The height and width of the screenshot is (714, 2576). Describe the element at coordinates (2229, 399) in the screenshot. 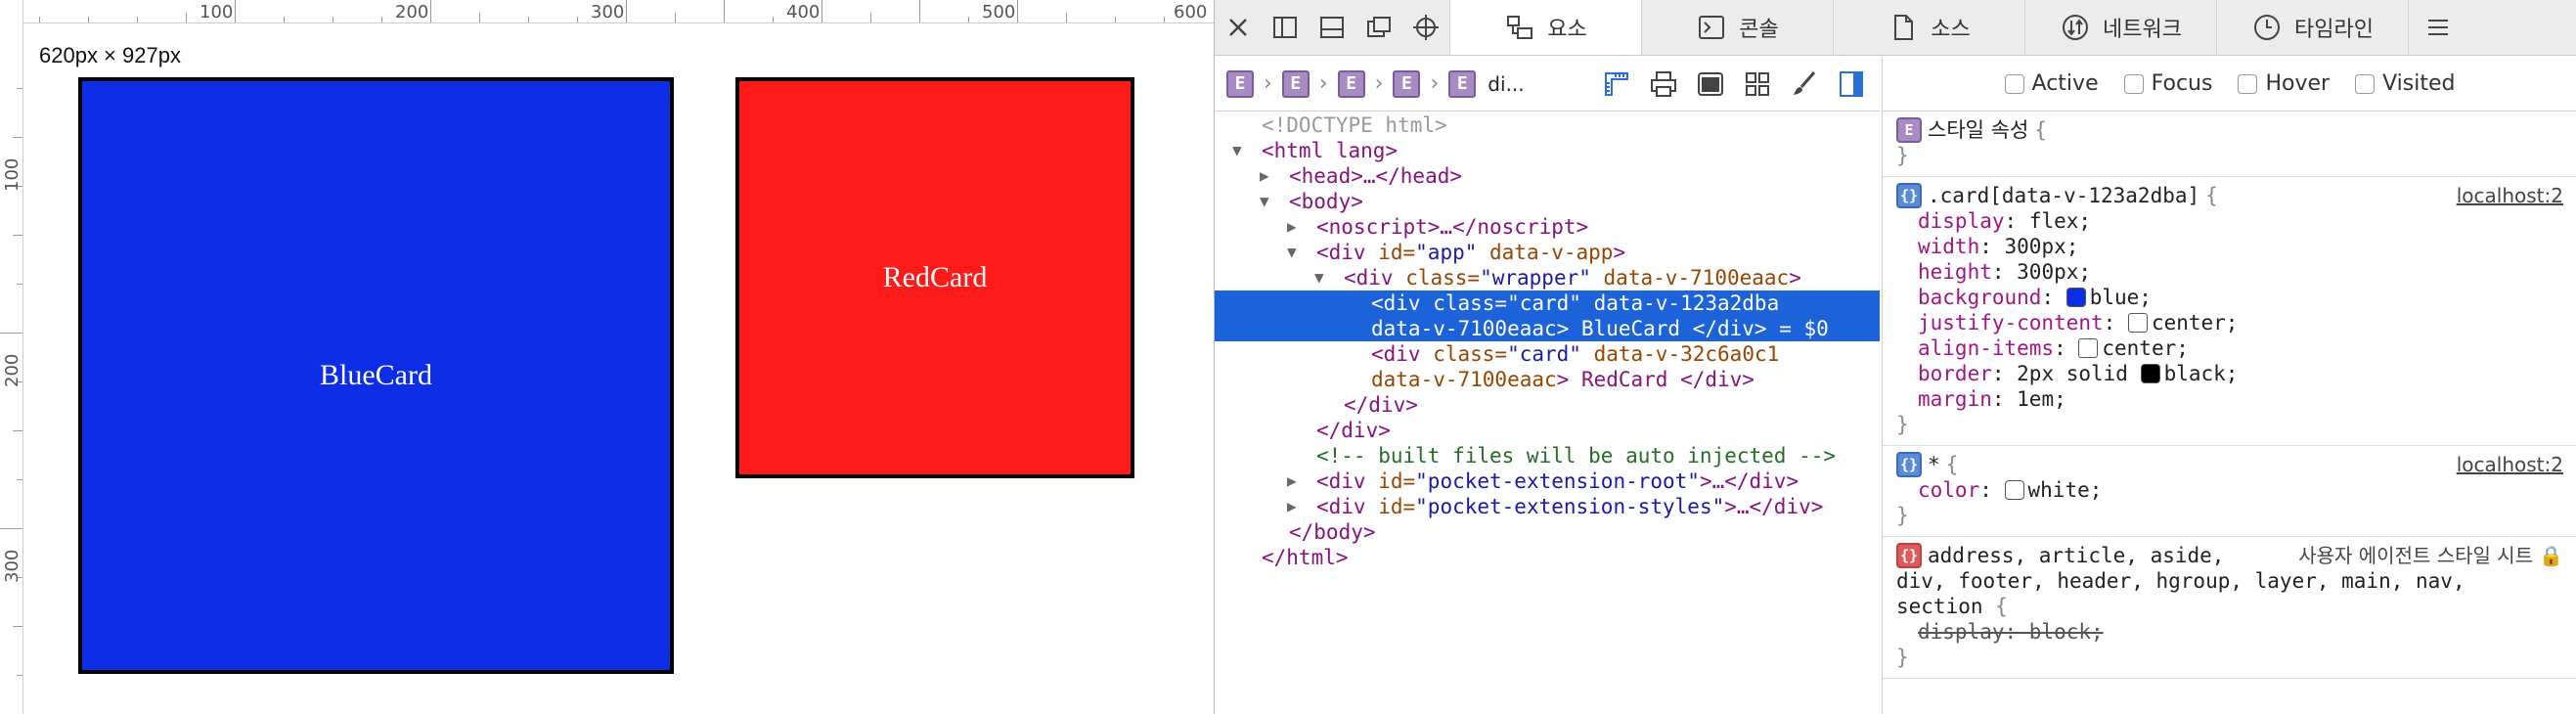

I see `declaration: margin: 1em;` at that location.